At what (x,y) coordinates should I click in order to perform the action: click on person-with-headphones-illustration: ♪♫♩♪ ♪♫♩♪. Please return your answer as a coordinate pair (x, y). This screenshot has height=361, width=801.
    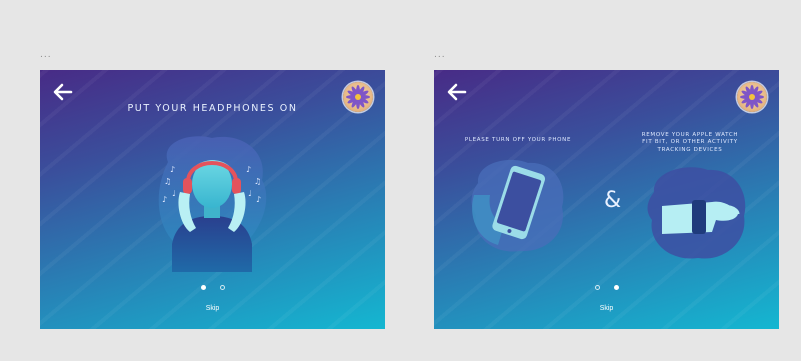
    Looking at the image, I should click on (212, 204).